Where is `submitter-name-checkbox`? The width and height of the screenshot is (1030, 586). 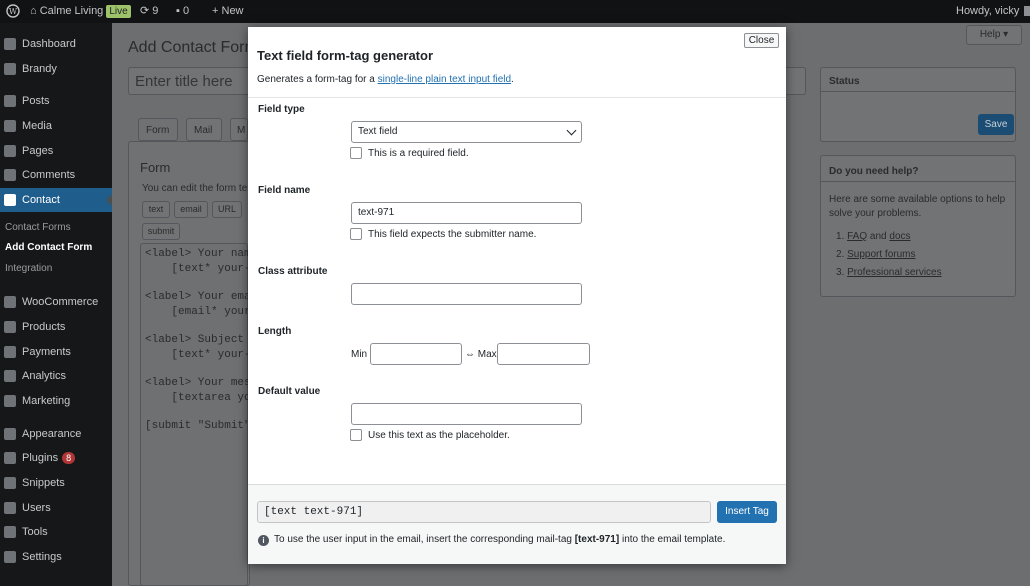
submitter-name-checkbox is located at coordinates (356, 234).